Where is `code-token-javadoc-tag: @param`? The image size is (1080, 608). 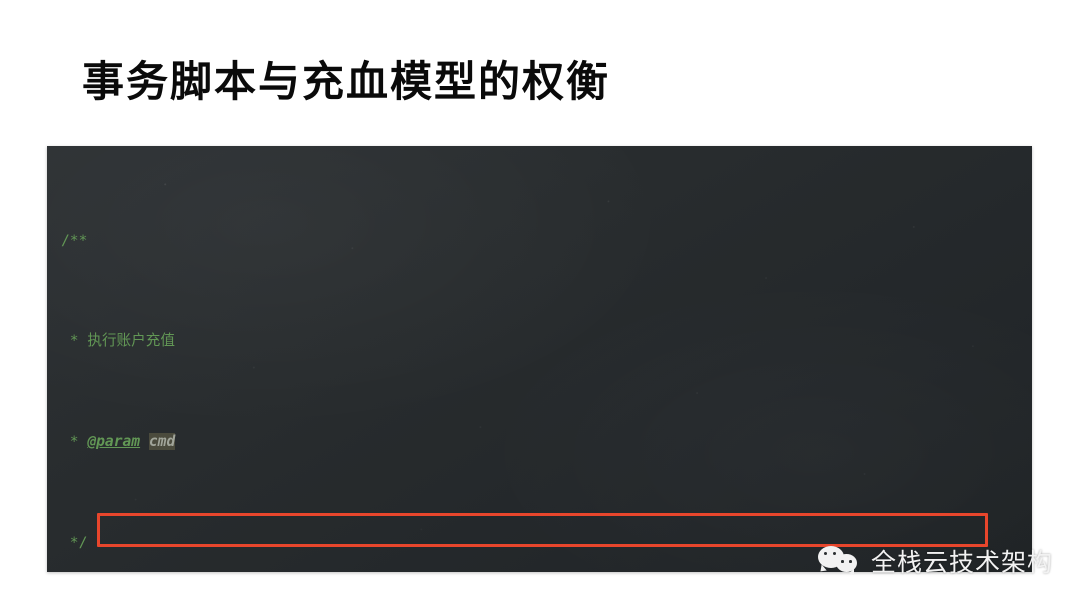
code-token-javadoc-tag: @param is located at coordinates (114, 442).